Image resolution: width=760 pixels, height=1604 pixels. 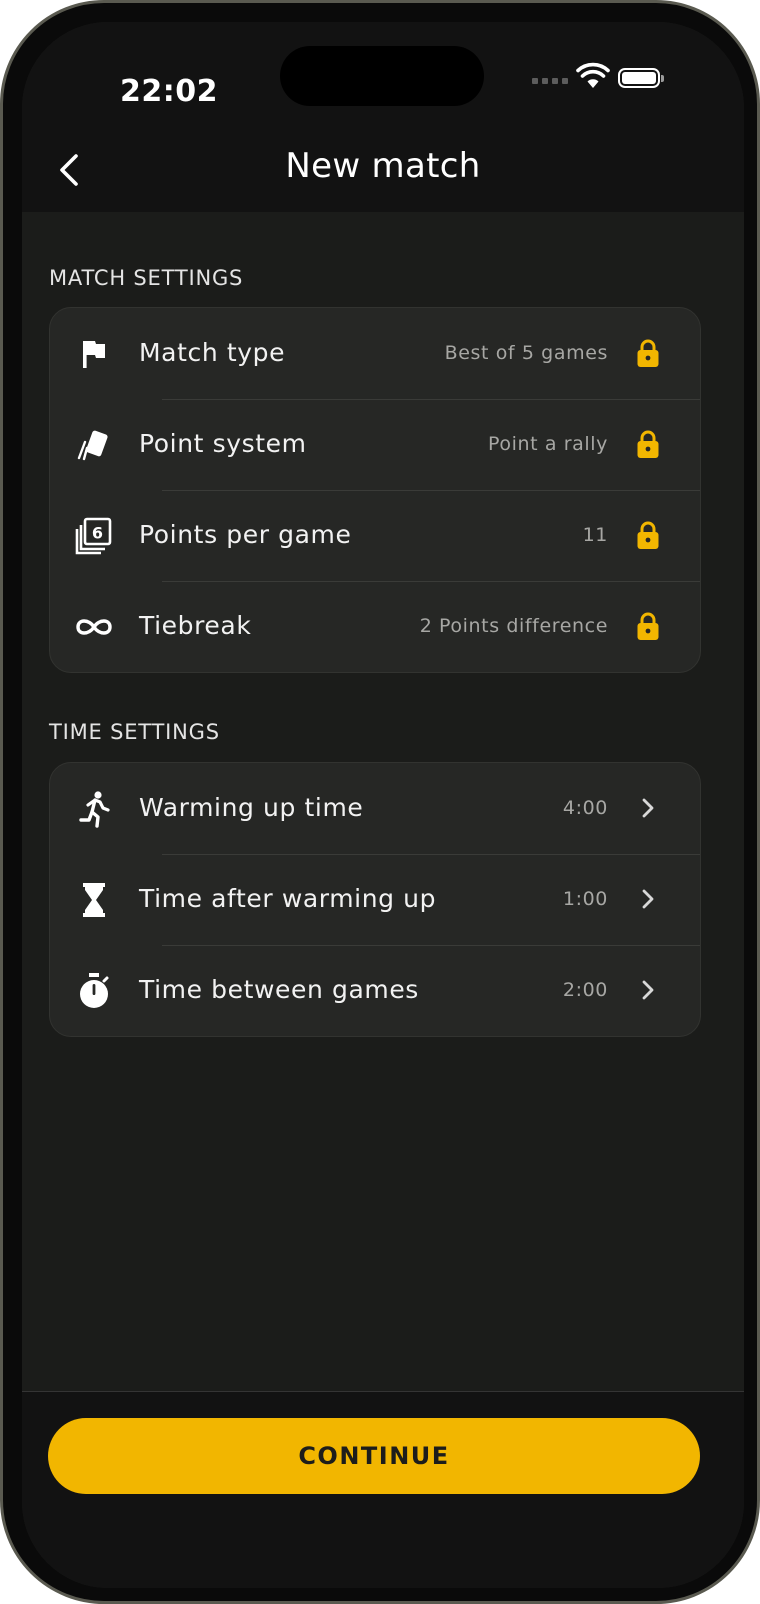 I want to click on setting-row-points-per-game: 6 Points per game 11, so click(x=375, y=535).